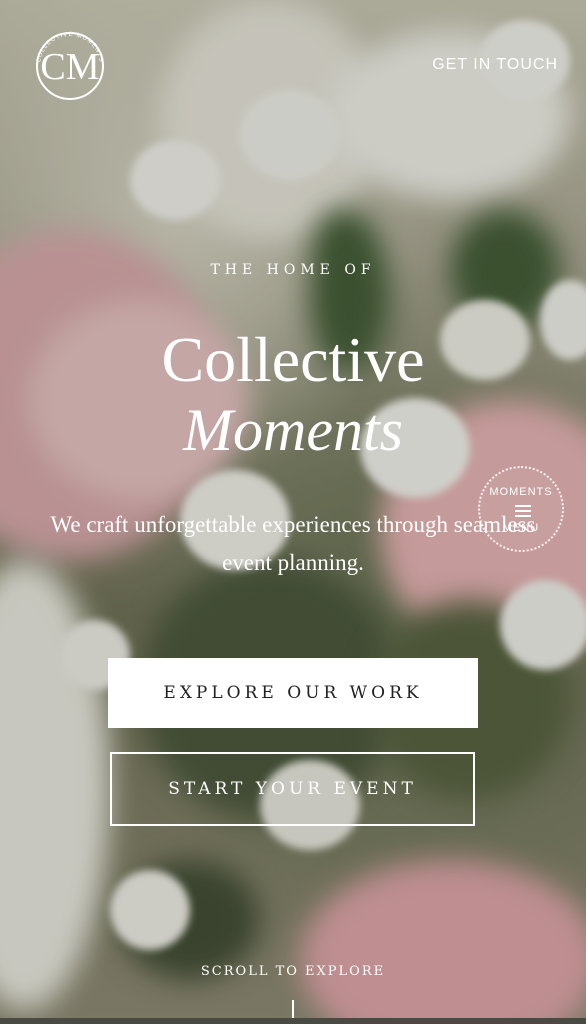  What do you see at coordinates (293, 1010) in the screenshot?
I see `scroll-indicator-icon` at bounding box center [293, 1010].